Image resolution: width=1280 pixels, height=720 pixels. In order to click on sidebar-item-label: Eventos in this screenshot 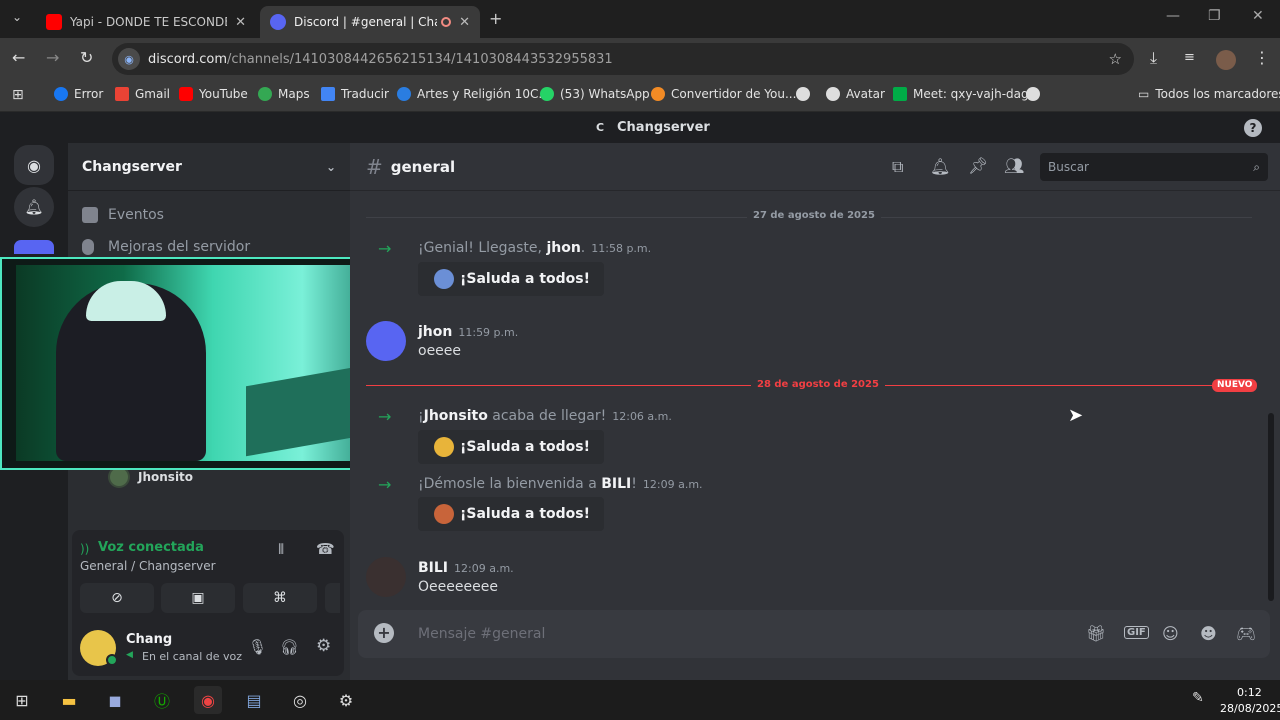, I will do `click(136, 215)`.